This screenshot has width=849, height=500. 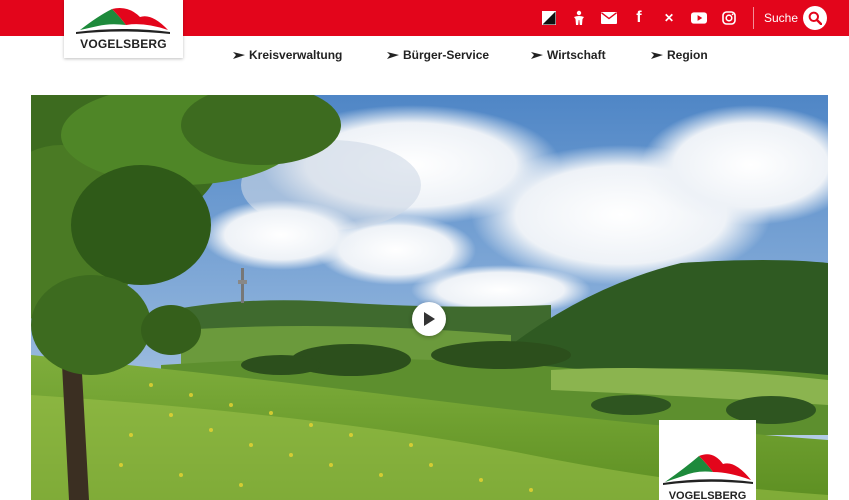 I want to click on nav-item-label: Bürger-Service, so click(x=446, y=55).